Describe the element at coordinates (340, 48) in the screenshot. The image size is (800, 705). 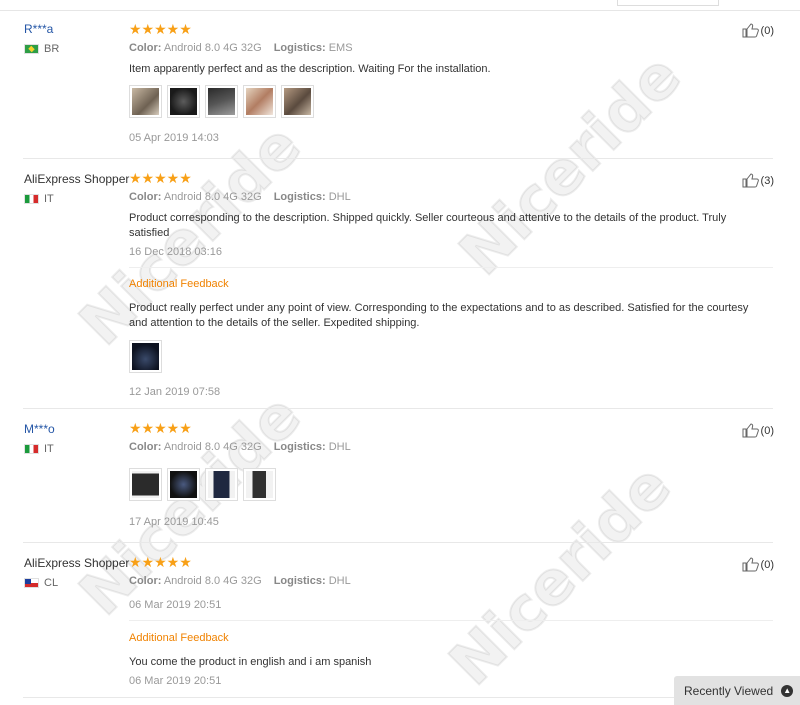
I see `logistics-value: EMS` at that location.